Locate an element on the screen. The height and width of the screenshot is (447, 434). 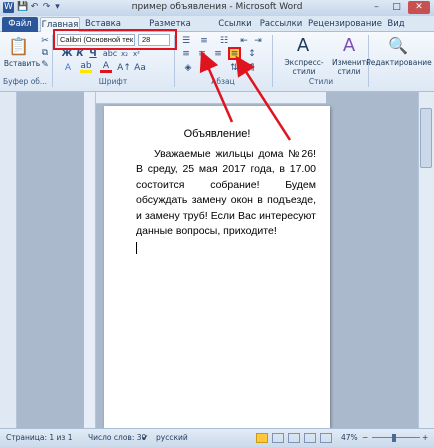
zoom-out-icon: − is located at coordinates (365, 437).